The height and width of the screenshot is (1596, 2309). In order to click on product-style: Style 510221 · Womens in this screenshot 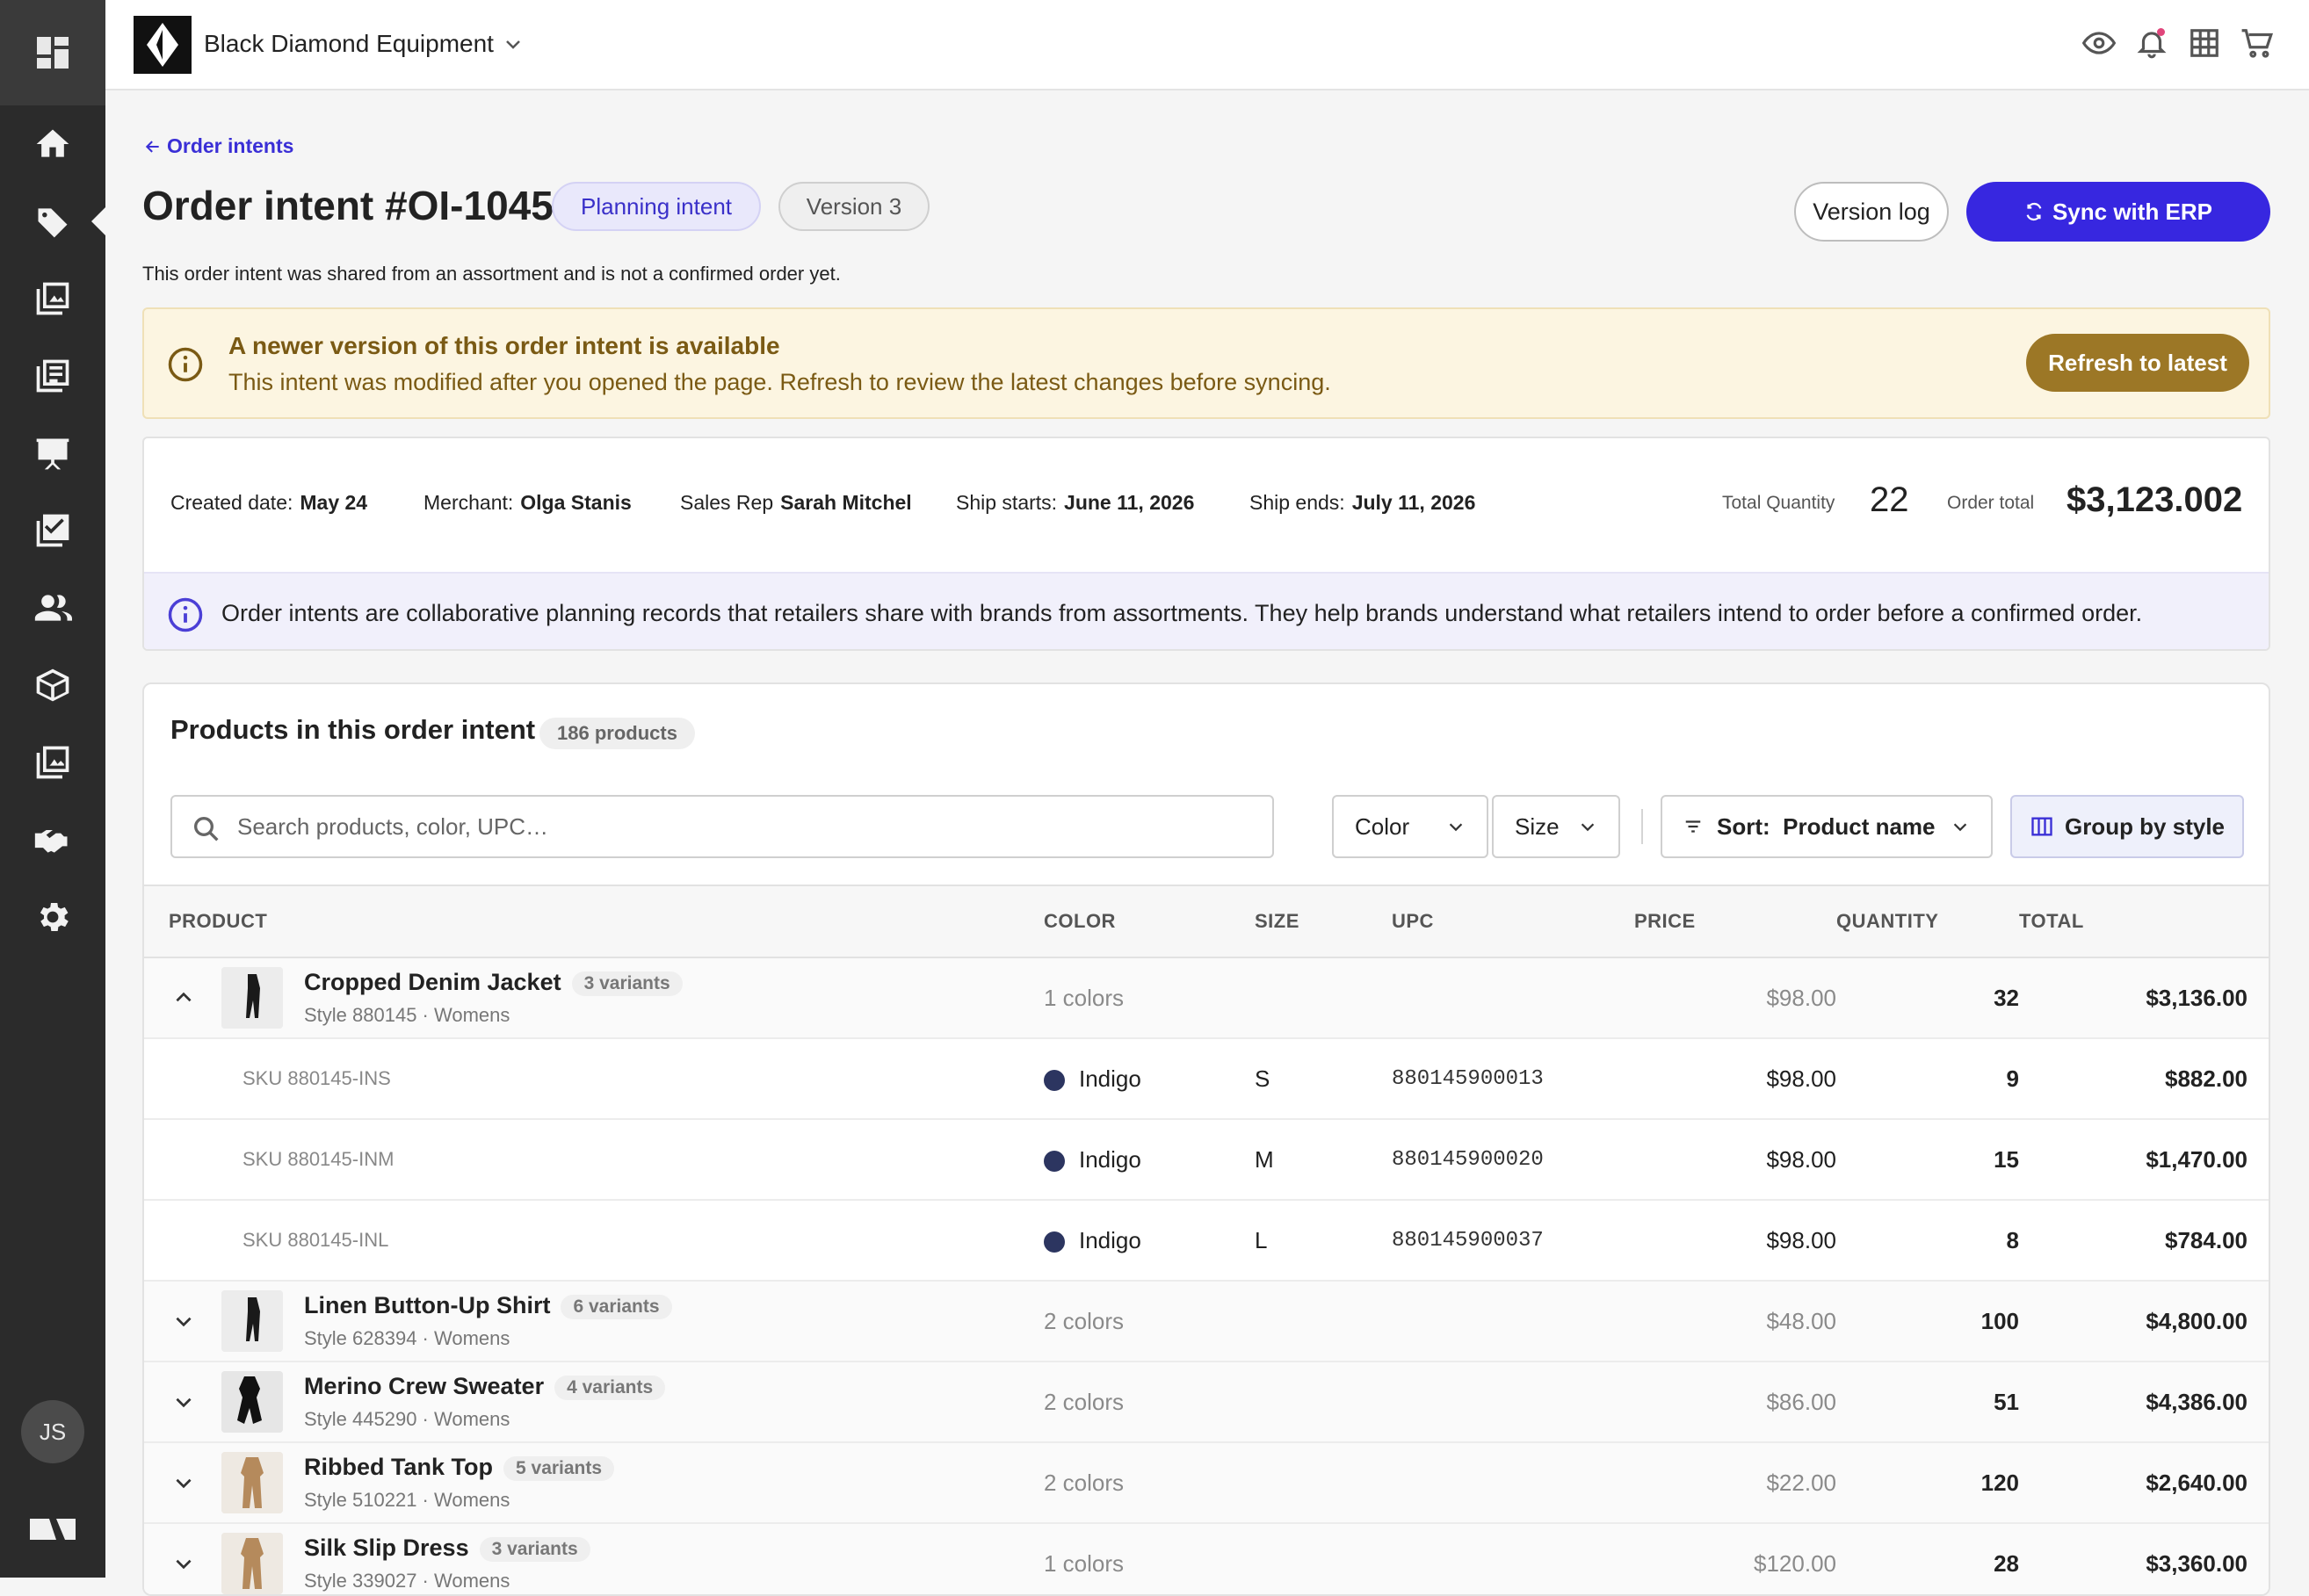, I will do `click(407, 1500)`.